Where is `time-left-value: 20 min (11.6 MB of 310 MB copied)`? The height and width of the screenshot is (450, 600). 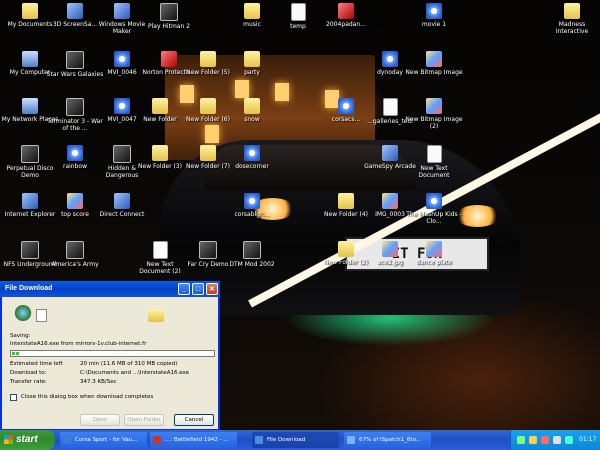
time-left-value: 20 min (11.6 MB of 310 MB copied) is located at coordinates (129, 364).